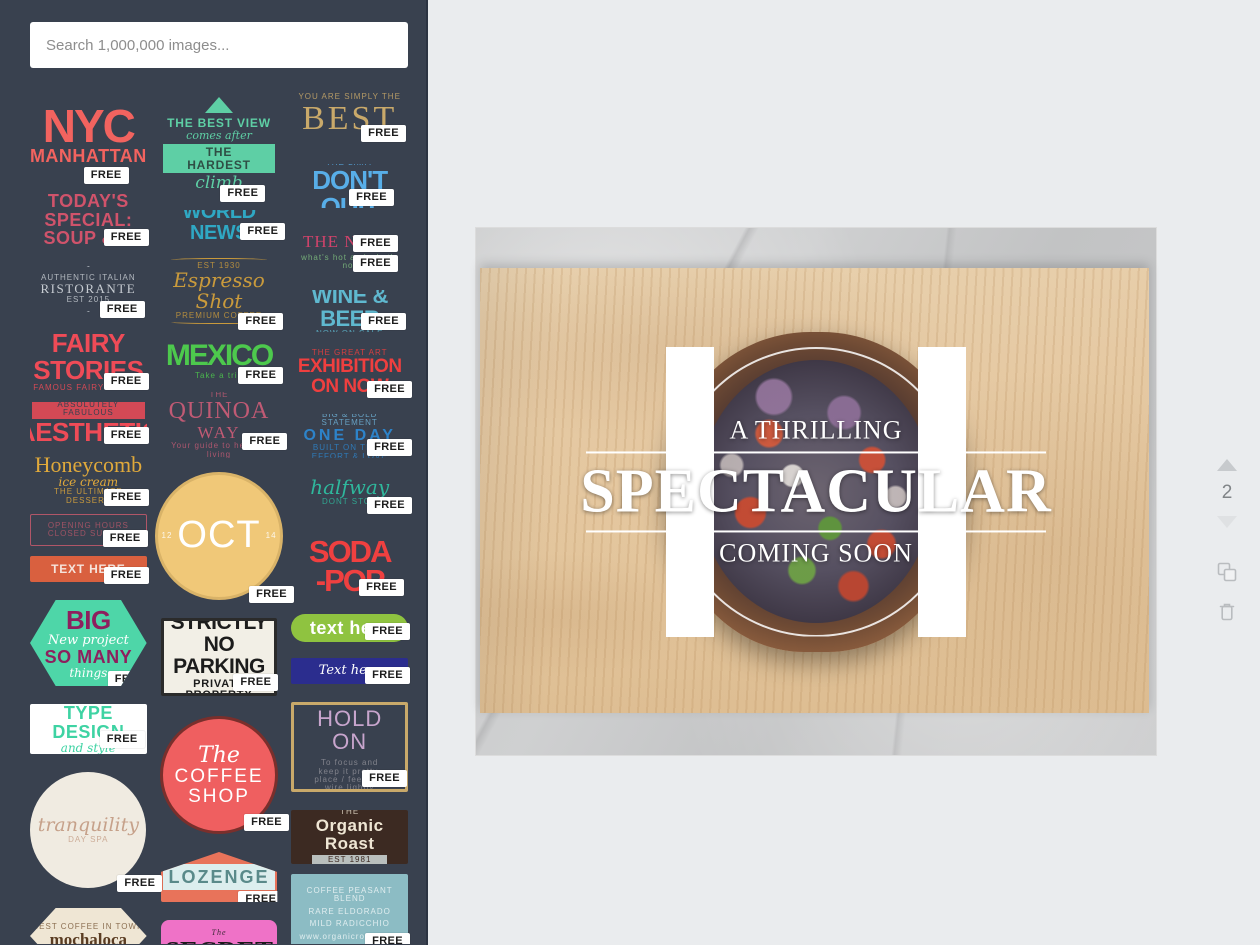 The height and width of the screenshot is (945, 1260). Describe the element at coordinates (88, 839) in the screenshot. I see `template-subtitle: DAY SPA` at that location.